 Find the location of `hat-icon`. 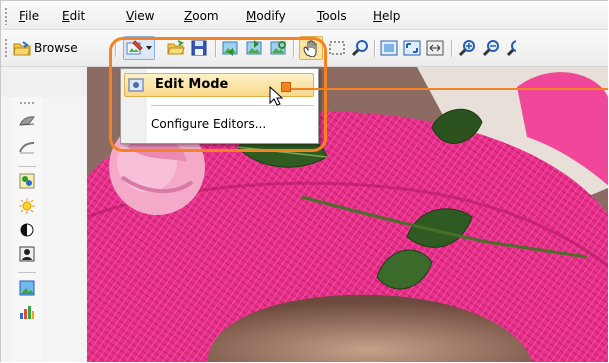

hat-icon is located at coordinates (27, 121).